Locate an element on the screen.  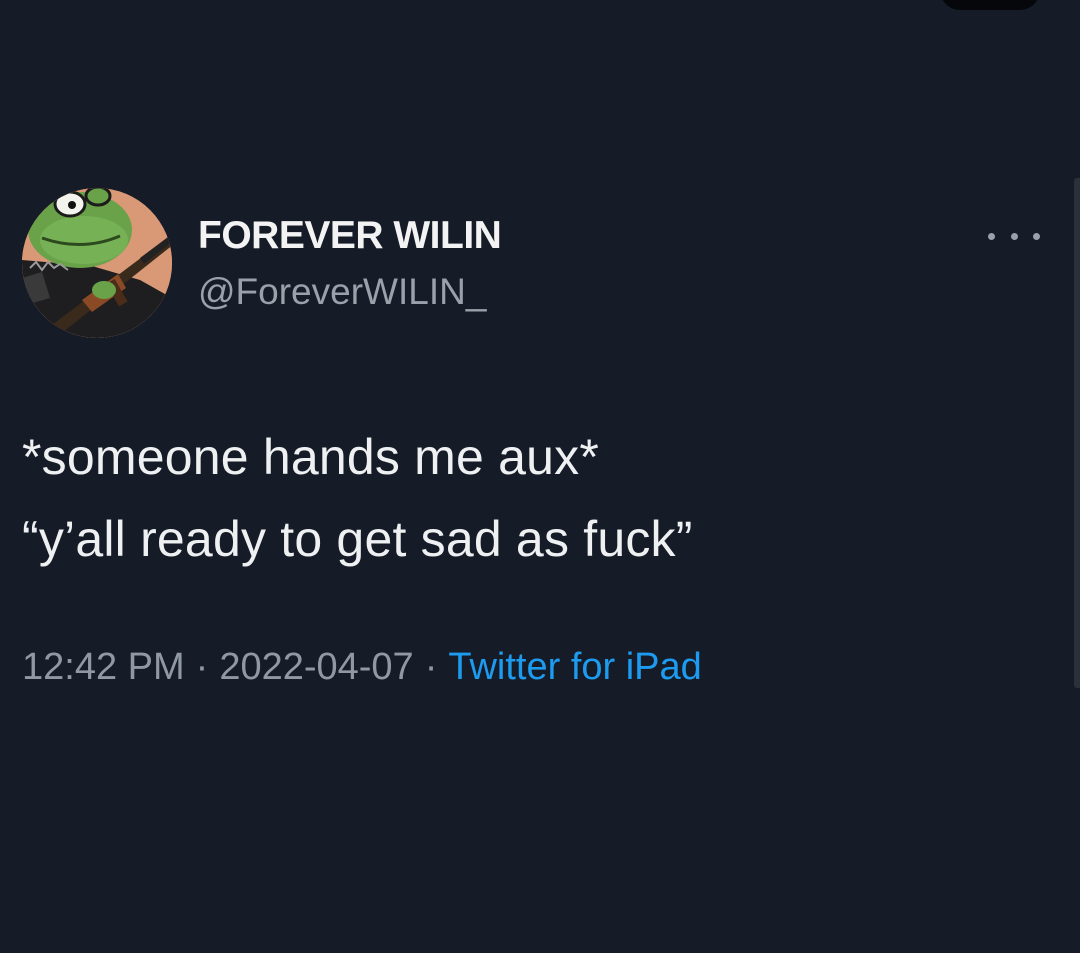
tweet-text-line: *someone hands me aux* is located at coordinates (310, 457).